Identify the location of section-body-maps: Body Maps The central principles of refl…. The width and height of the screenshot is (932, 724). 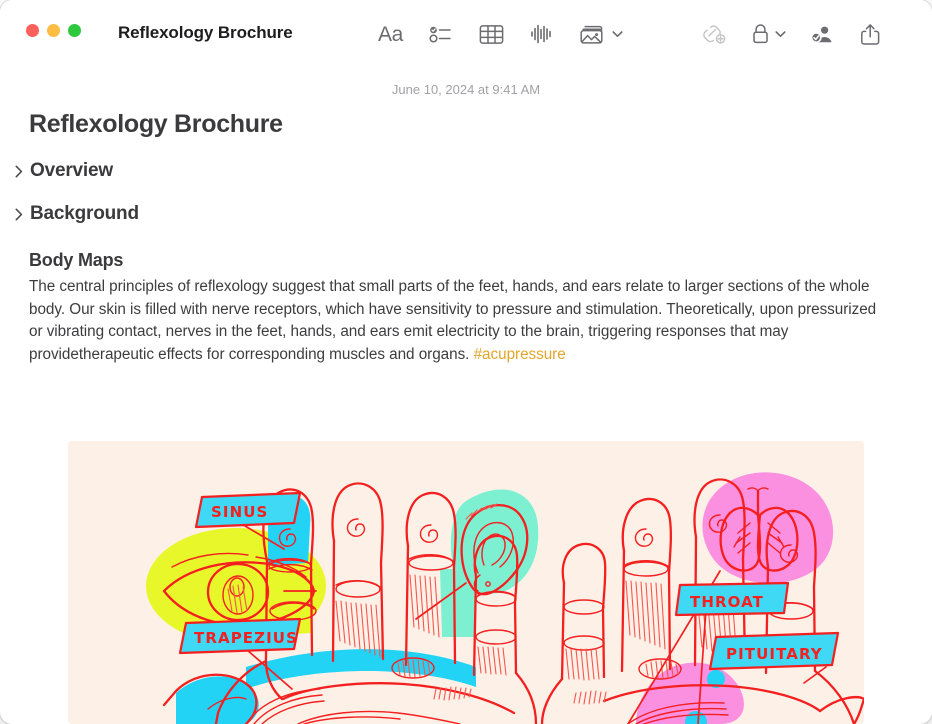
(453, 308).